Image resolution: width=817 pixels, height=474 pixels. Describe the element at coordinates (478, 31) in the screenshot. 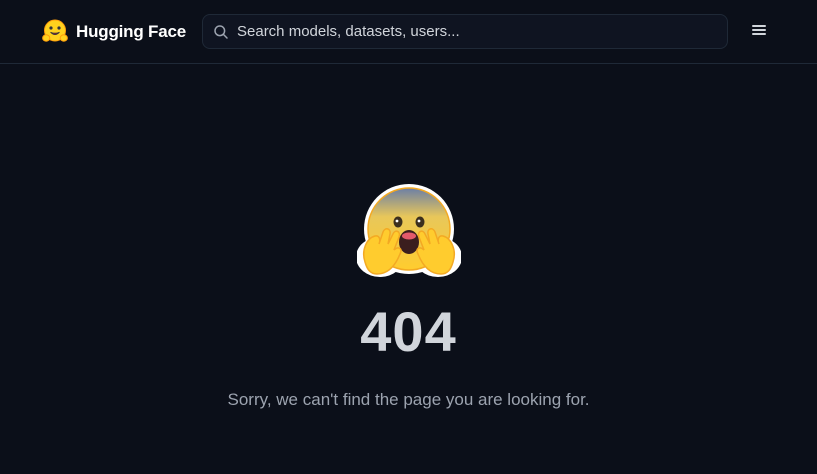

I see `search-input` at that location.